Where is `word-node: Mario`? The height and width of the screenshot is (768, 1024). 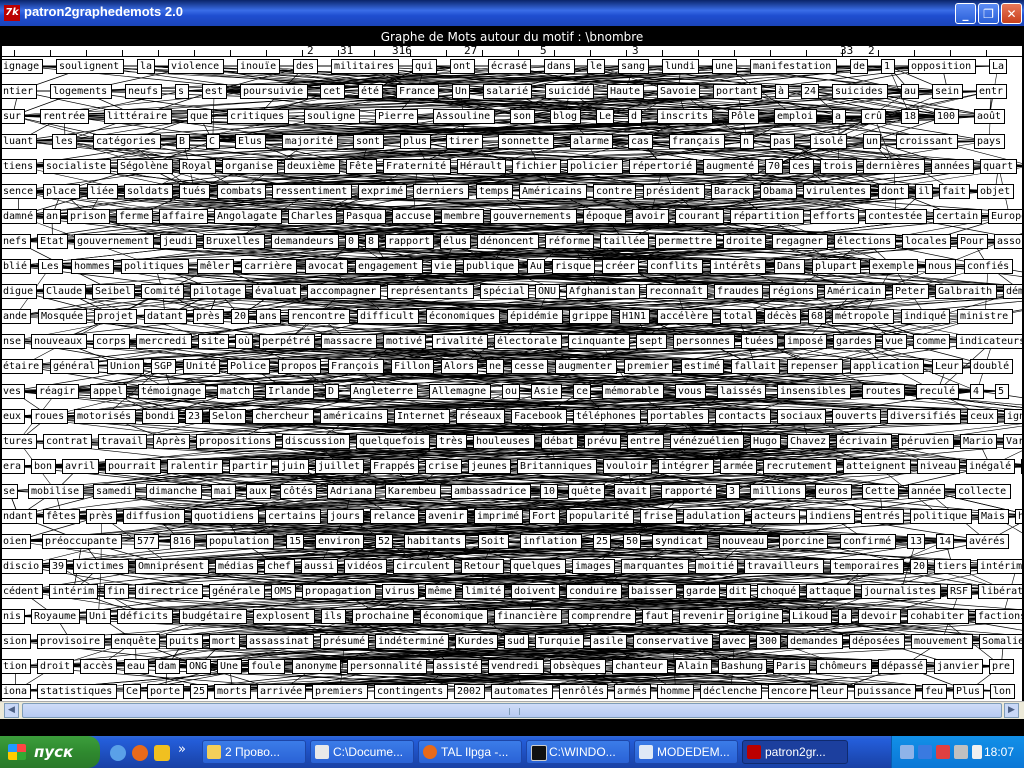
word-node: Mario is located at coordinates (978, 441).